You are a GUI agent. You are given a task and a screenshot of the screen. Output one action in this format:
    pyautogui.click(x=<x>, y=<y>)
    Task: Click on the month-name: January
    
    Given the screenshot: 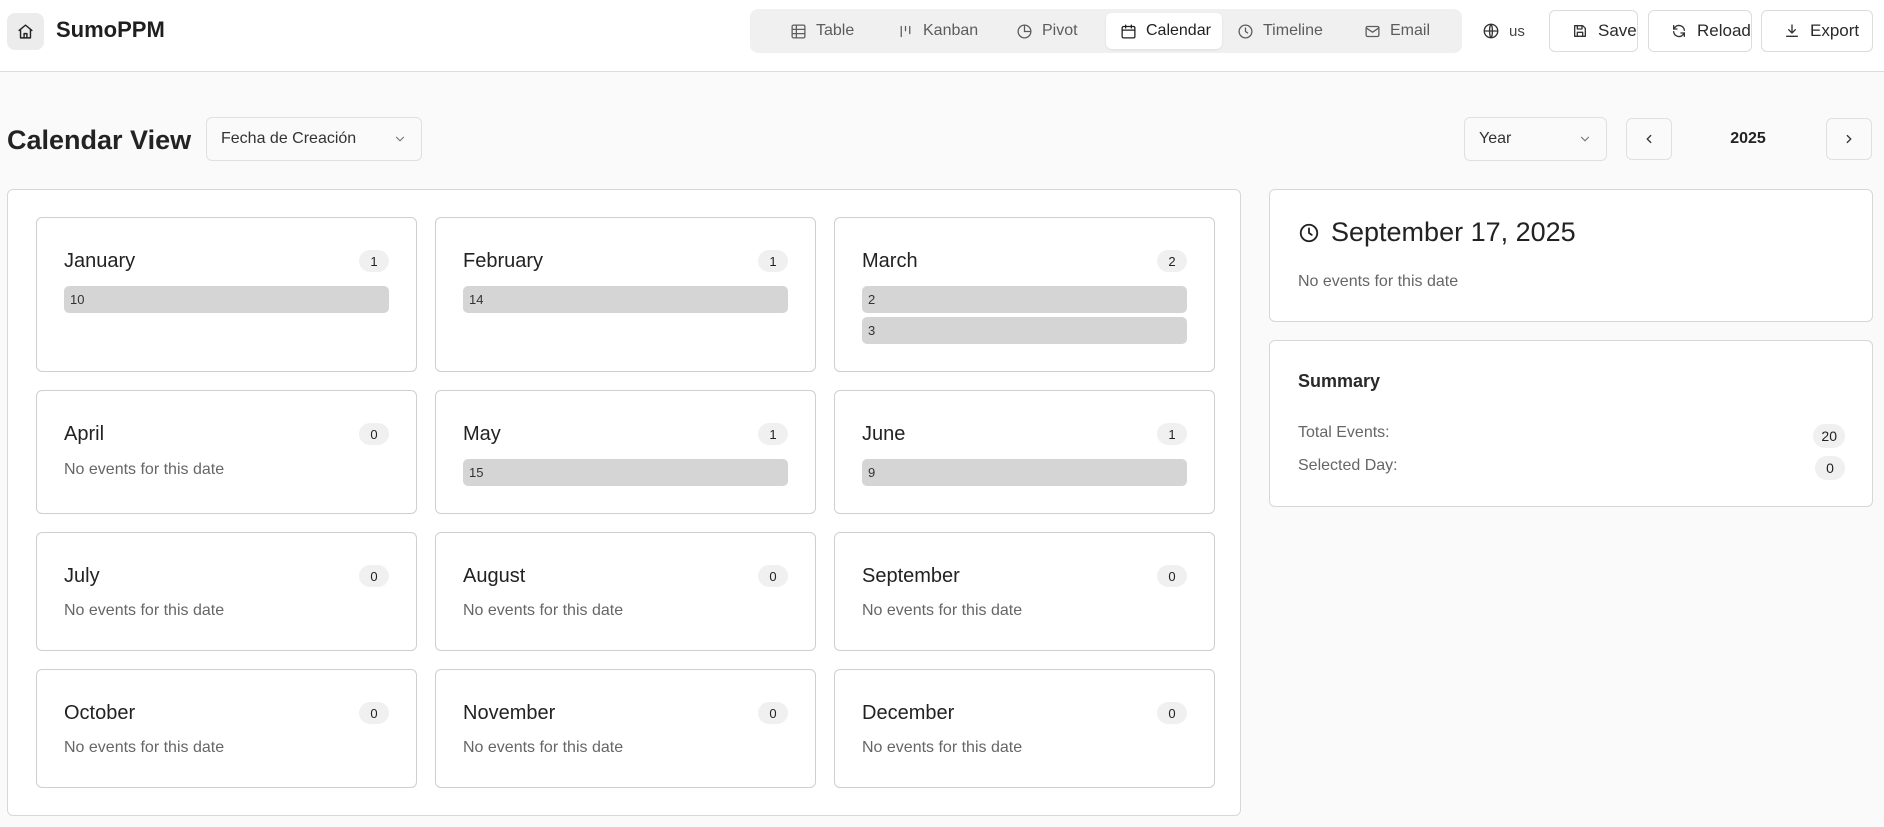 What is the action you would take?
    pyautogui.click(x=100, y=261)
    